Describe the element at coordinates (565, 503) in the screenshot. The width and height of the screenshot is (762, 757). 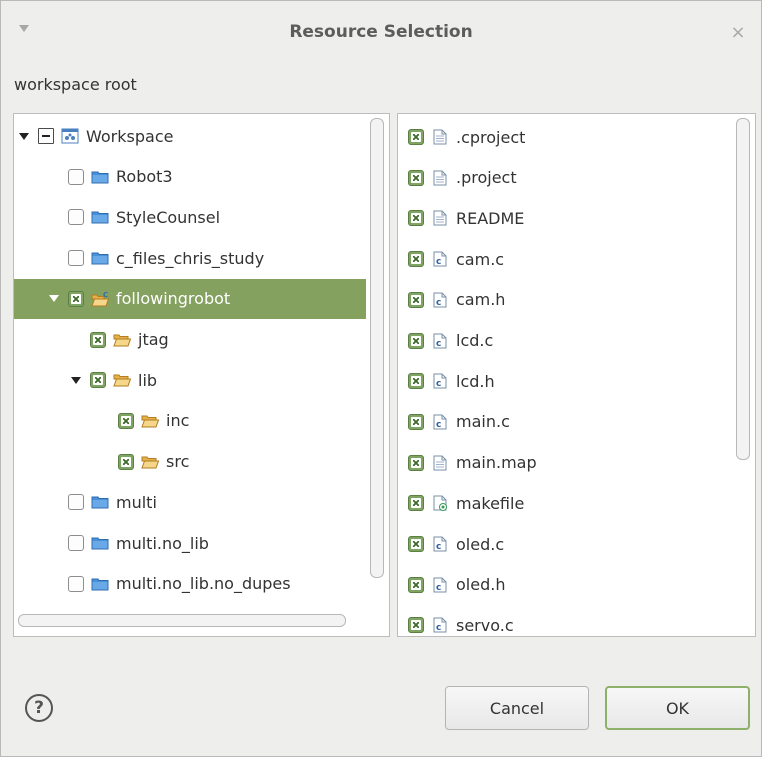
I see `file-item: makefile` at that location.